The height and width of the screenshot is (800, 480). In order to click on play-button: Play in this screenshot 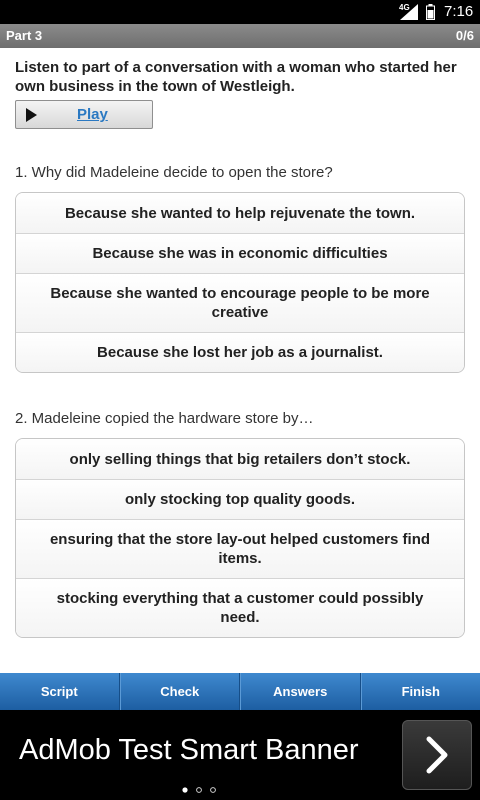, I will do `click(84, 114)`.